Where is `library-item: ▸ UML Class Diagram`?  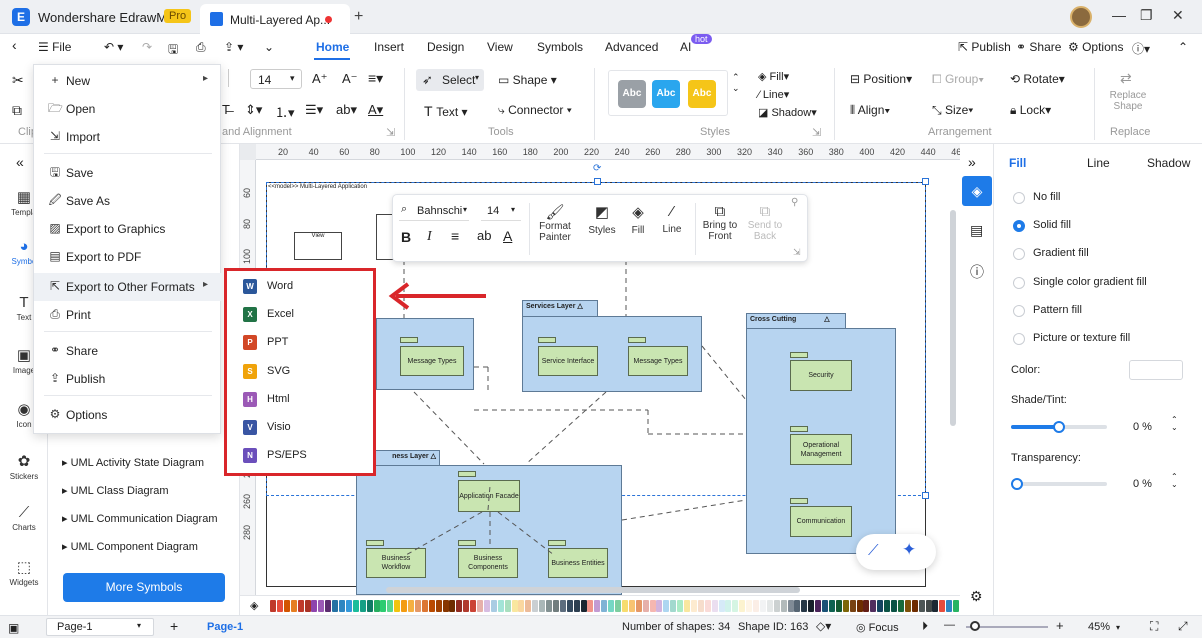
library-item: ▸ UML Class Diagram is located at coordinates (115, 490).